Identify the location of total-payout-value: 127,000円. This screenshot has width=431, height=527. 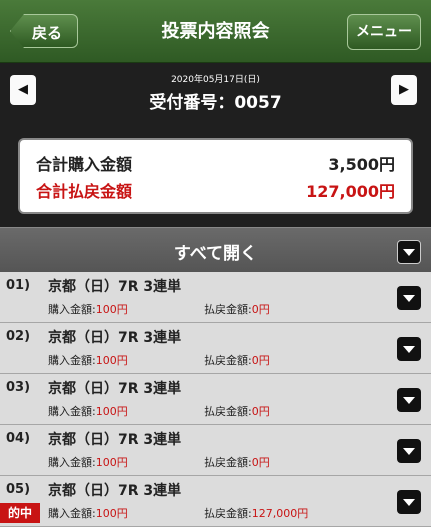
(350, 191).